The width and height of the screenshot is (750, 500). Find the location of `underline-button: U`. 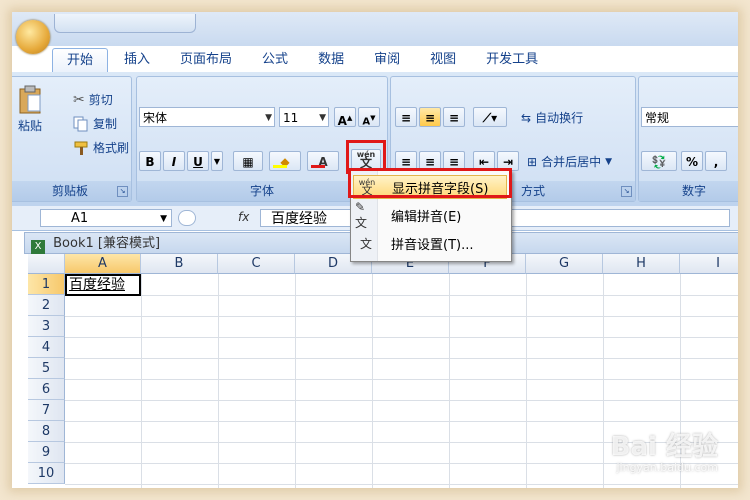

underline-button: U is located at coordinates (198, 161).